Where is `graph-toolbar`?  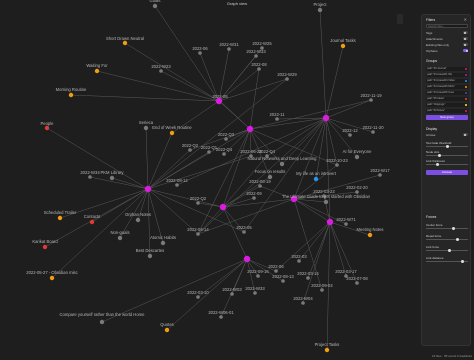 graph-toolbar is located at coordinates (400, 19).